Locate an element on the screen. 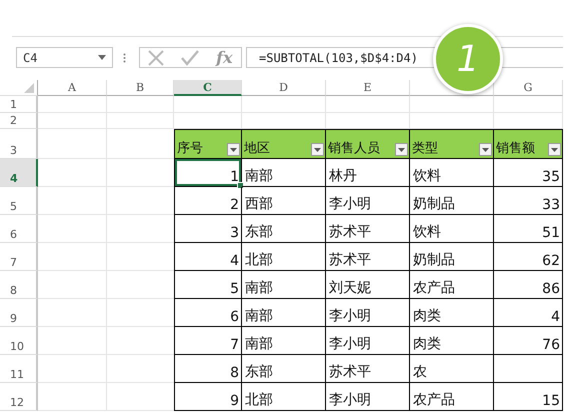 The height and width of the screenshot is (414, 583). column-header: A is located at coordinates (72, 88).